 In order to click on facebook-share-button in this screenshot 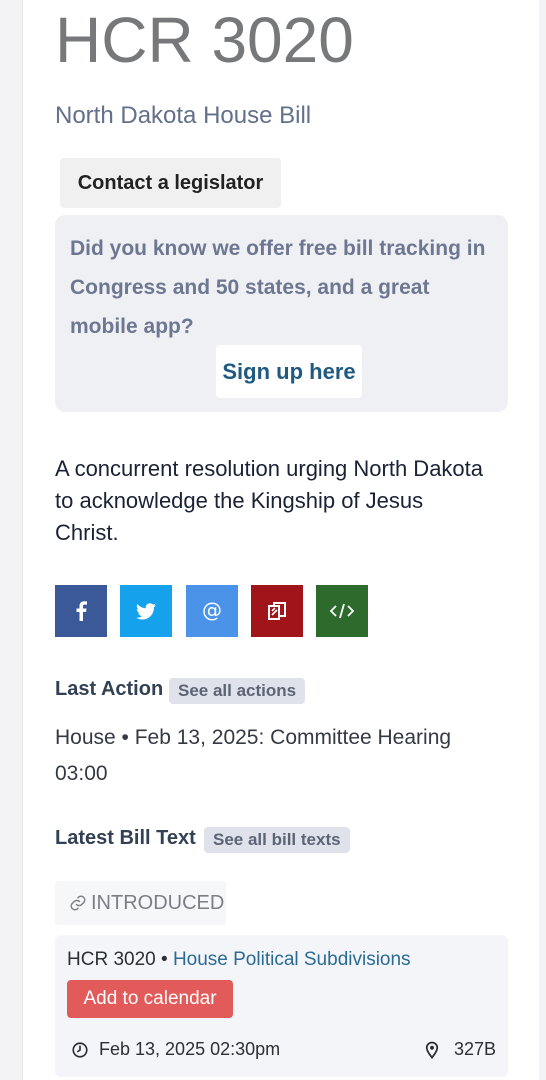, I will do `click(81, 611)`.